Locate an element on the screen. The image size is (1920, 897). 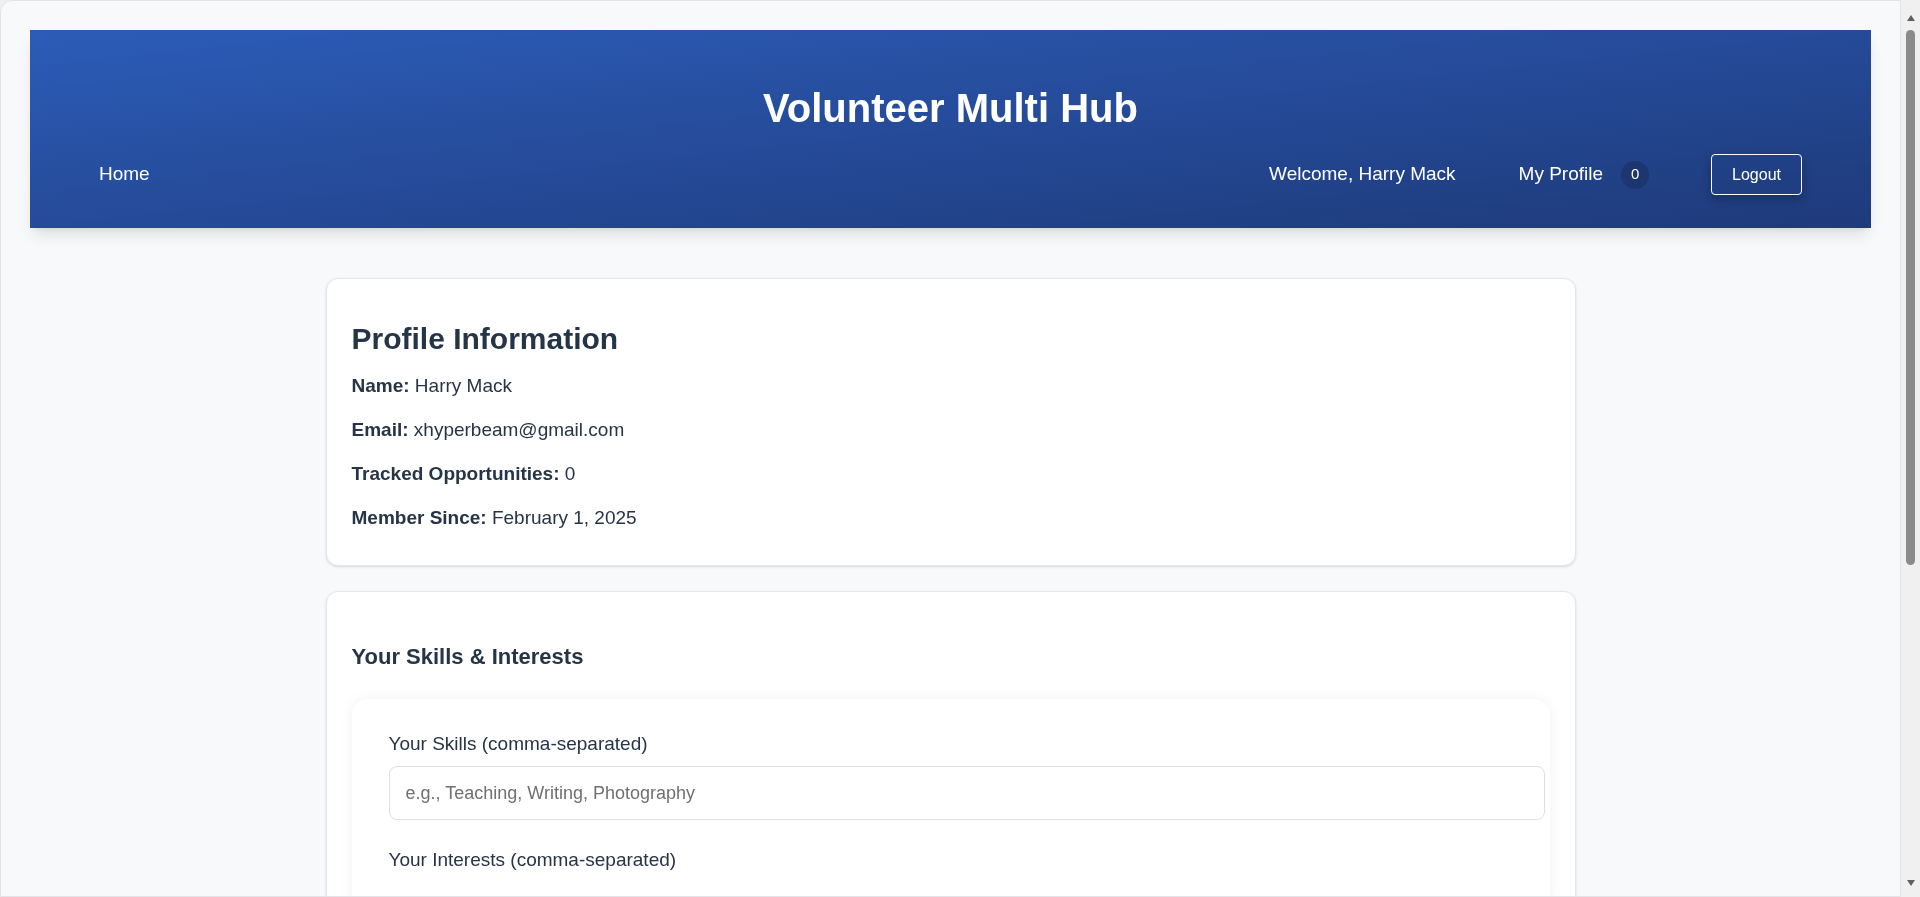
scroll-up-icon is located at coordinates (1910, 18).